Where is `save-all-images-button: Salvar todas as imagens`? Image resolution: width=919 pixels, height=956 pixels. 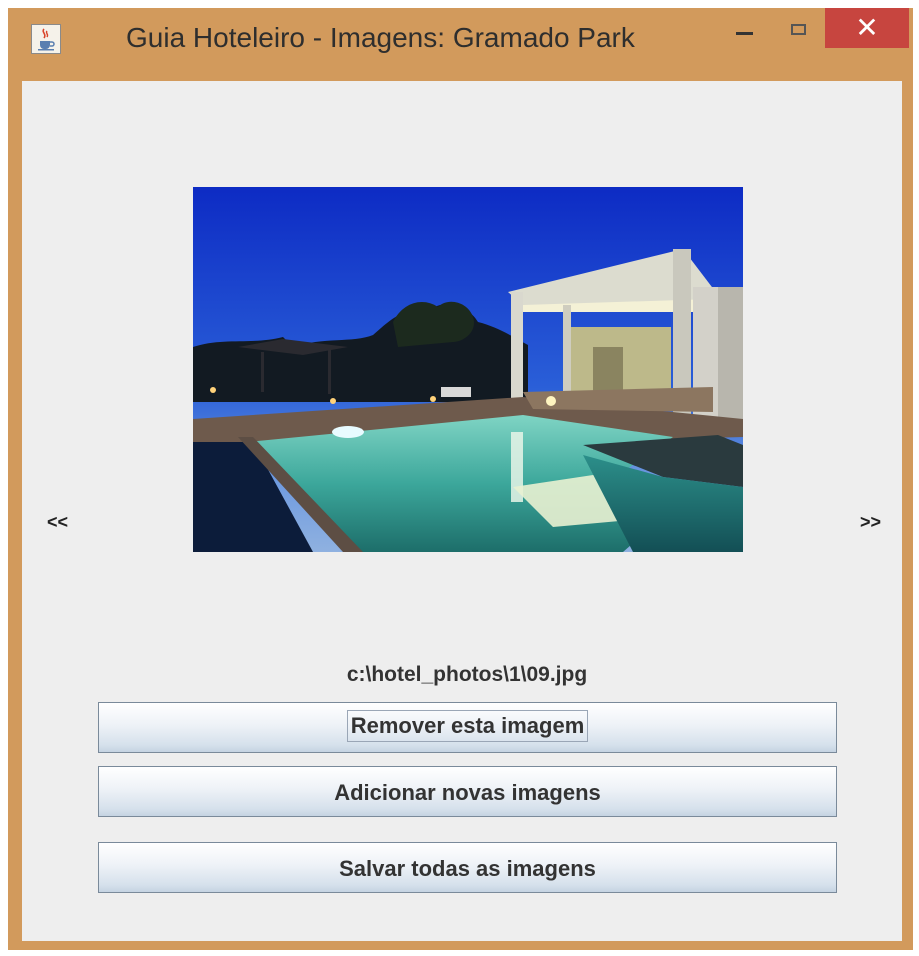
save-all-images-button: Salvar todas as imagens is located at coordinates (467, 867).